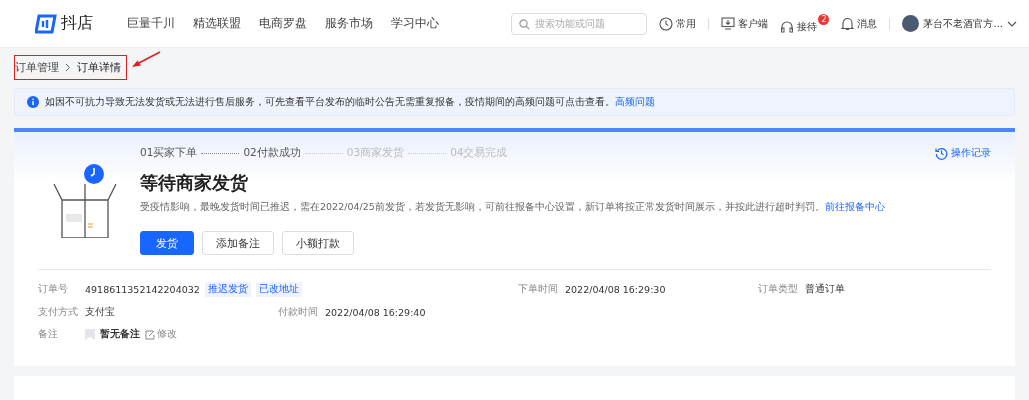 Image resolution: width=1029 pixels, height=400 pixels. What do you see at coordinates (941, 153) in the screenshot?
I see `history-icon` at bounding box center [941, 153].